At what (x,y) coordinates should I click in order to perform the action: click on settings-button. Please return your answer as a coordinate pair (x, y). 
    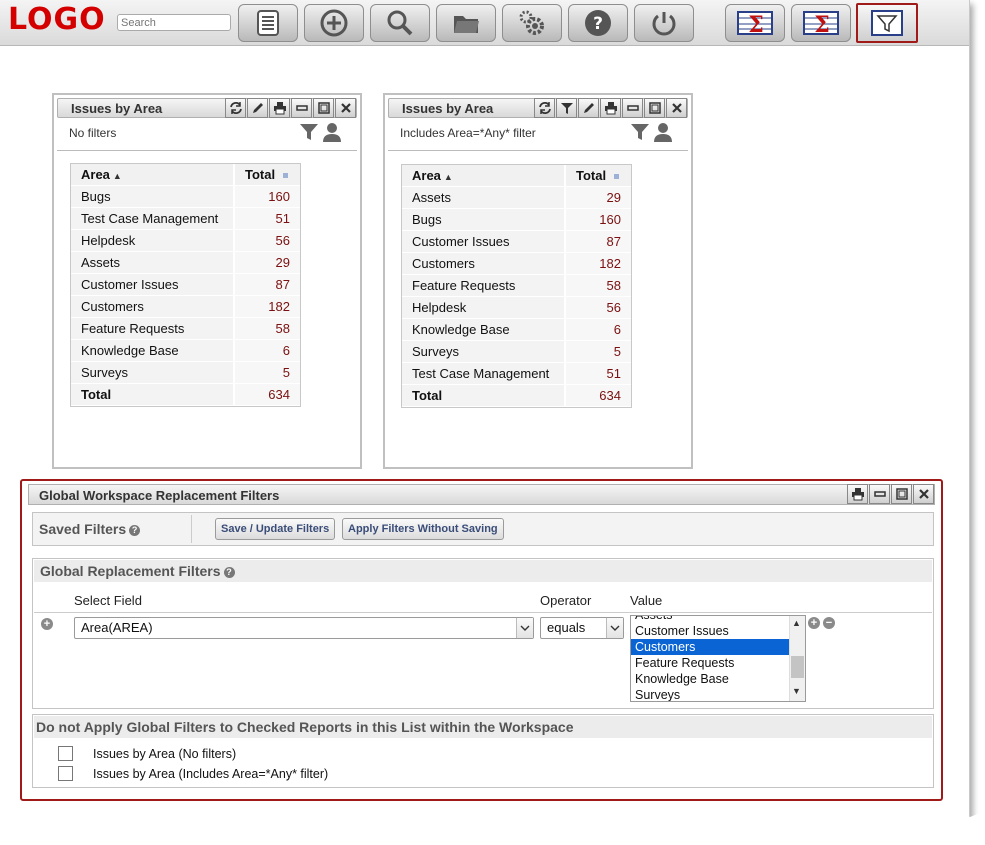
    Looking at the image, I should click on (532, 23).